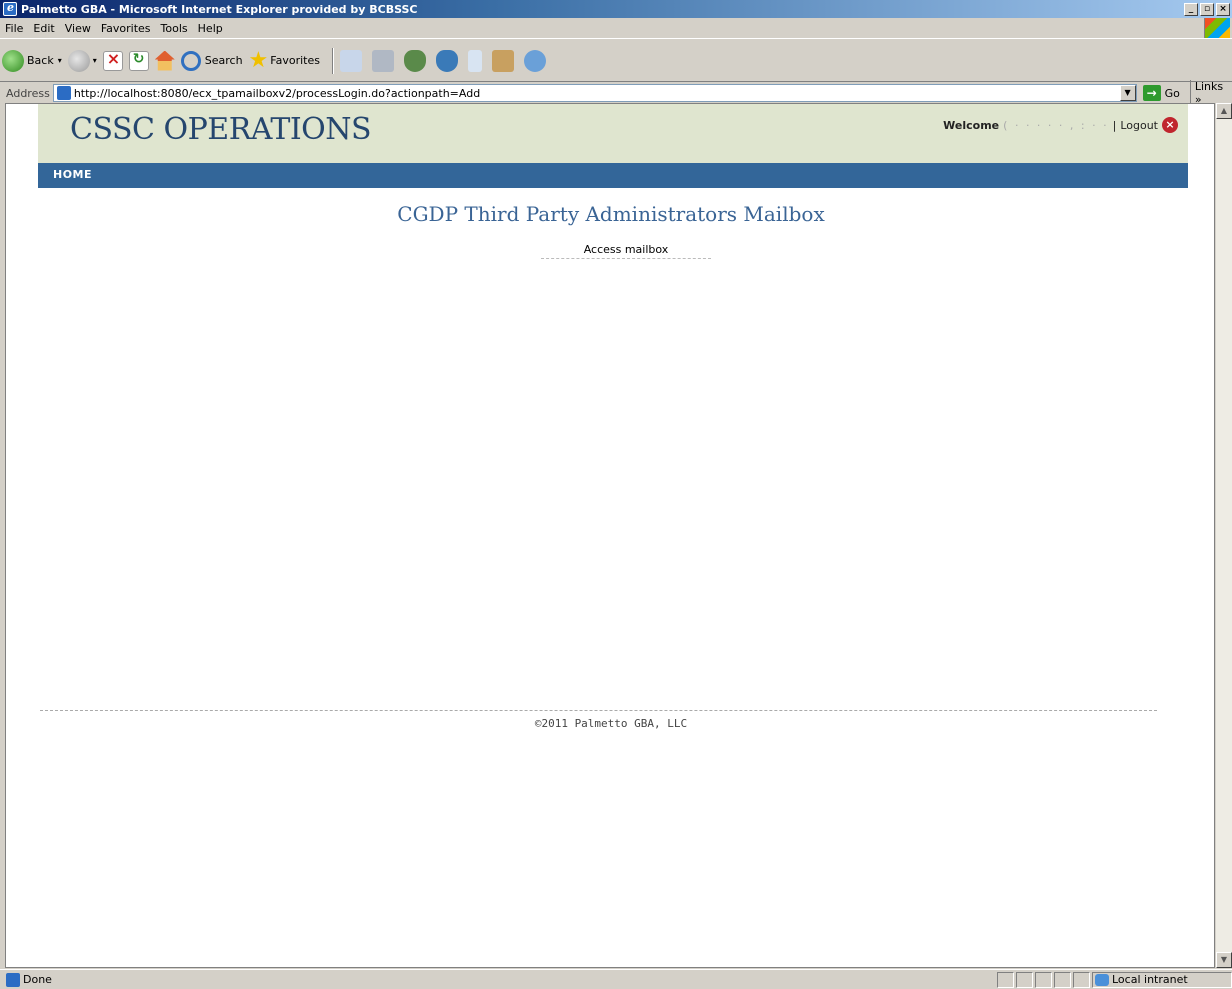 This screenshot has height=989, width=1232. What do you see at coordinates (616, 28) in the screenshot?
I see `menu-bar: File Edit View Favorites Tools Help` at bounding box center [616, 28].